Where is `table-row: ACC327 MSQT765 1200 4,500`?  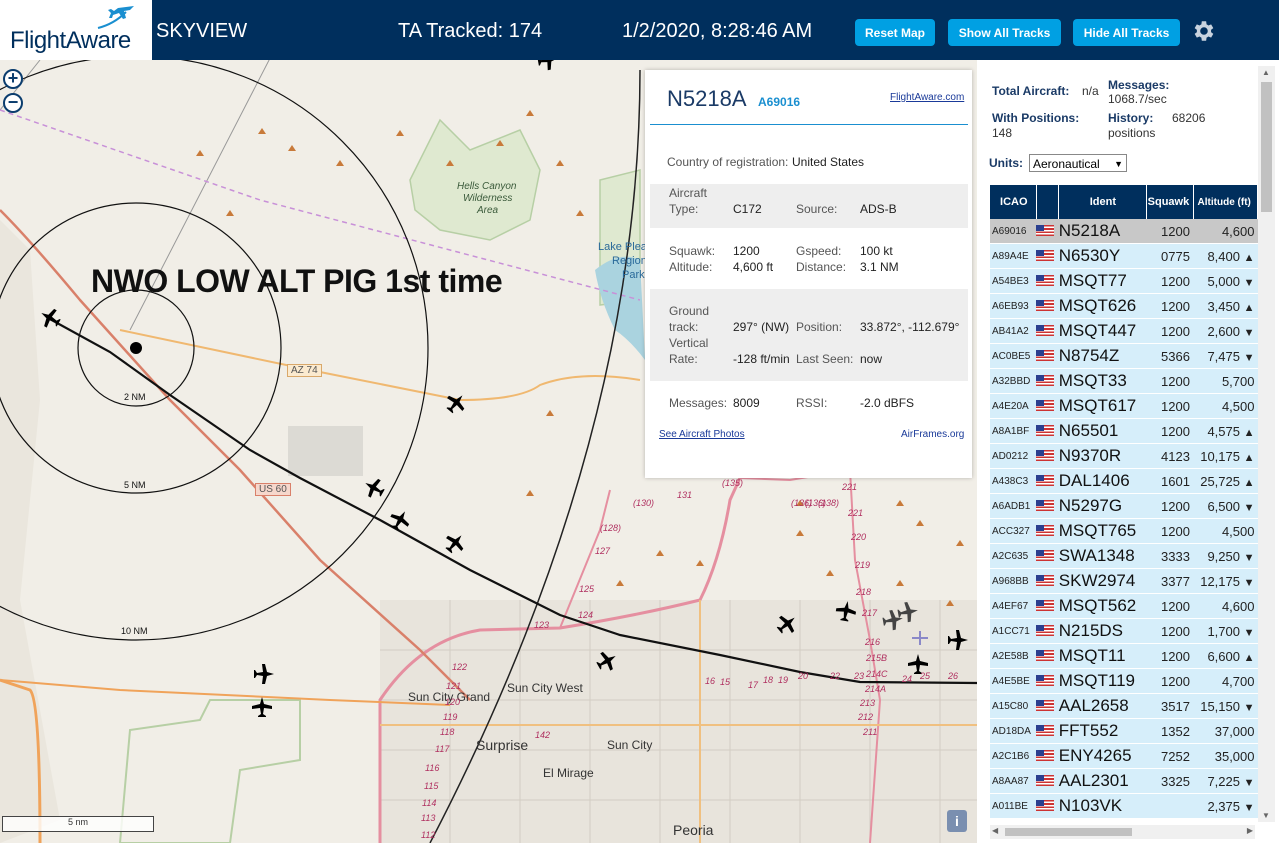
table-row: ACC327 MSQT765 1200 4,500 is located at coordinates (1124, 531).